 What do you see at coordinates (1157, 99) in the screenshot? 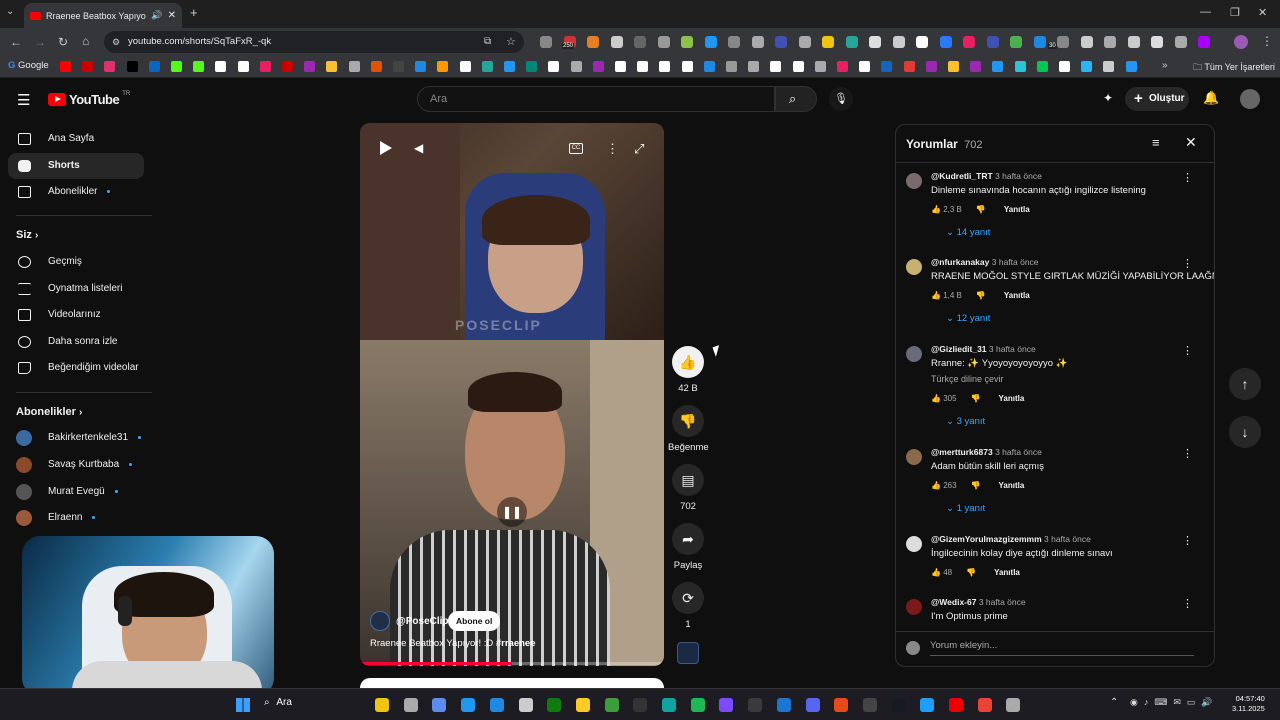
I see `create-button: + Oluştur` at bounding box center [1157, 99].